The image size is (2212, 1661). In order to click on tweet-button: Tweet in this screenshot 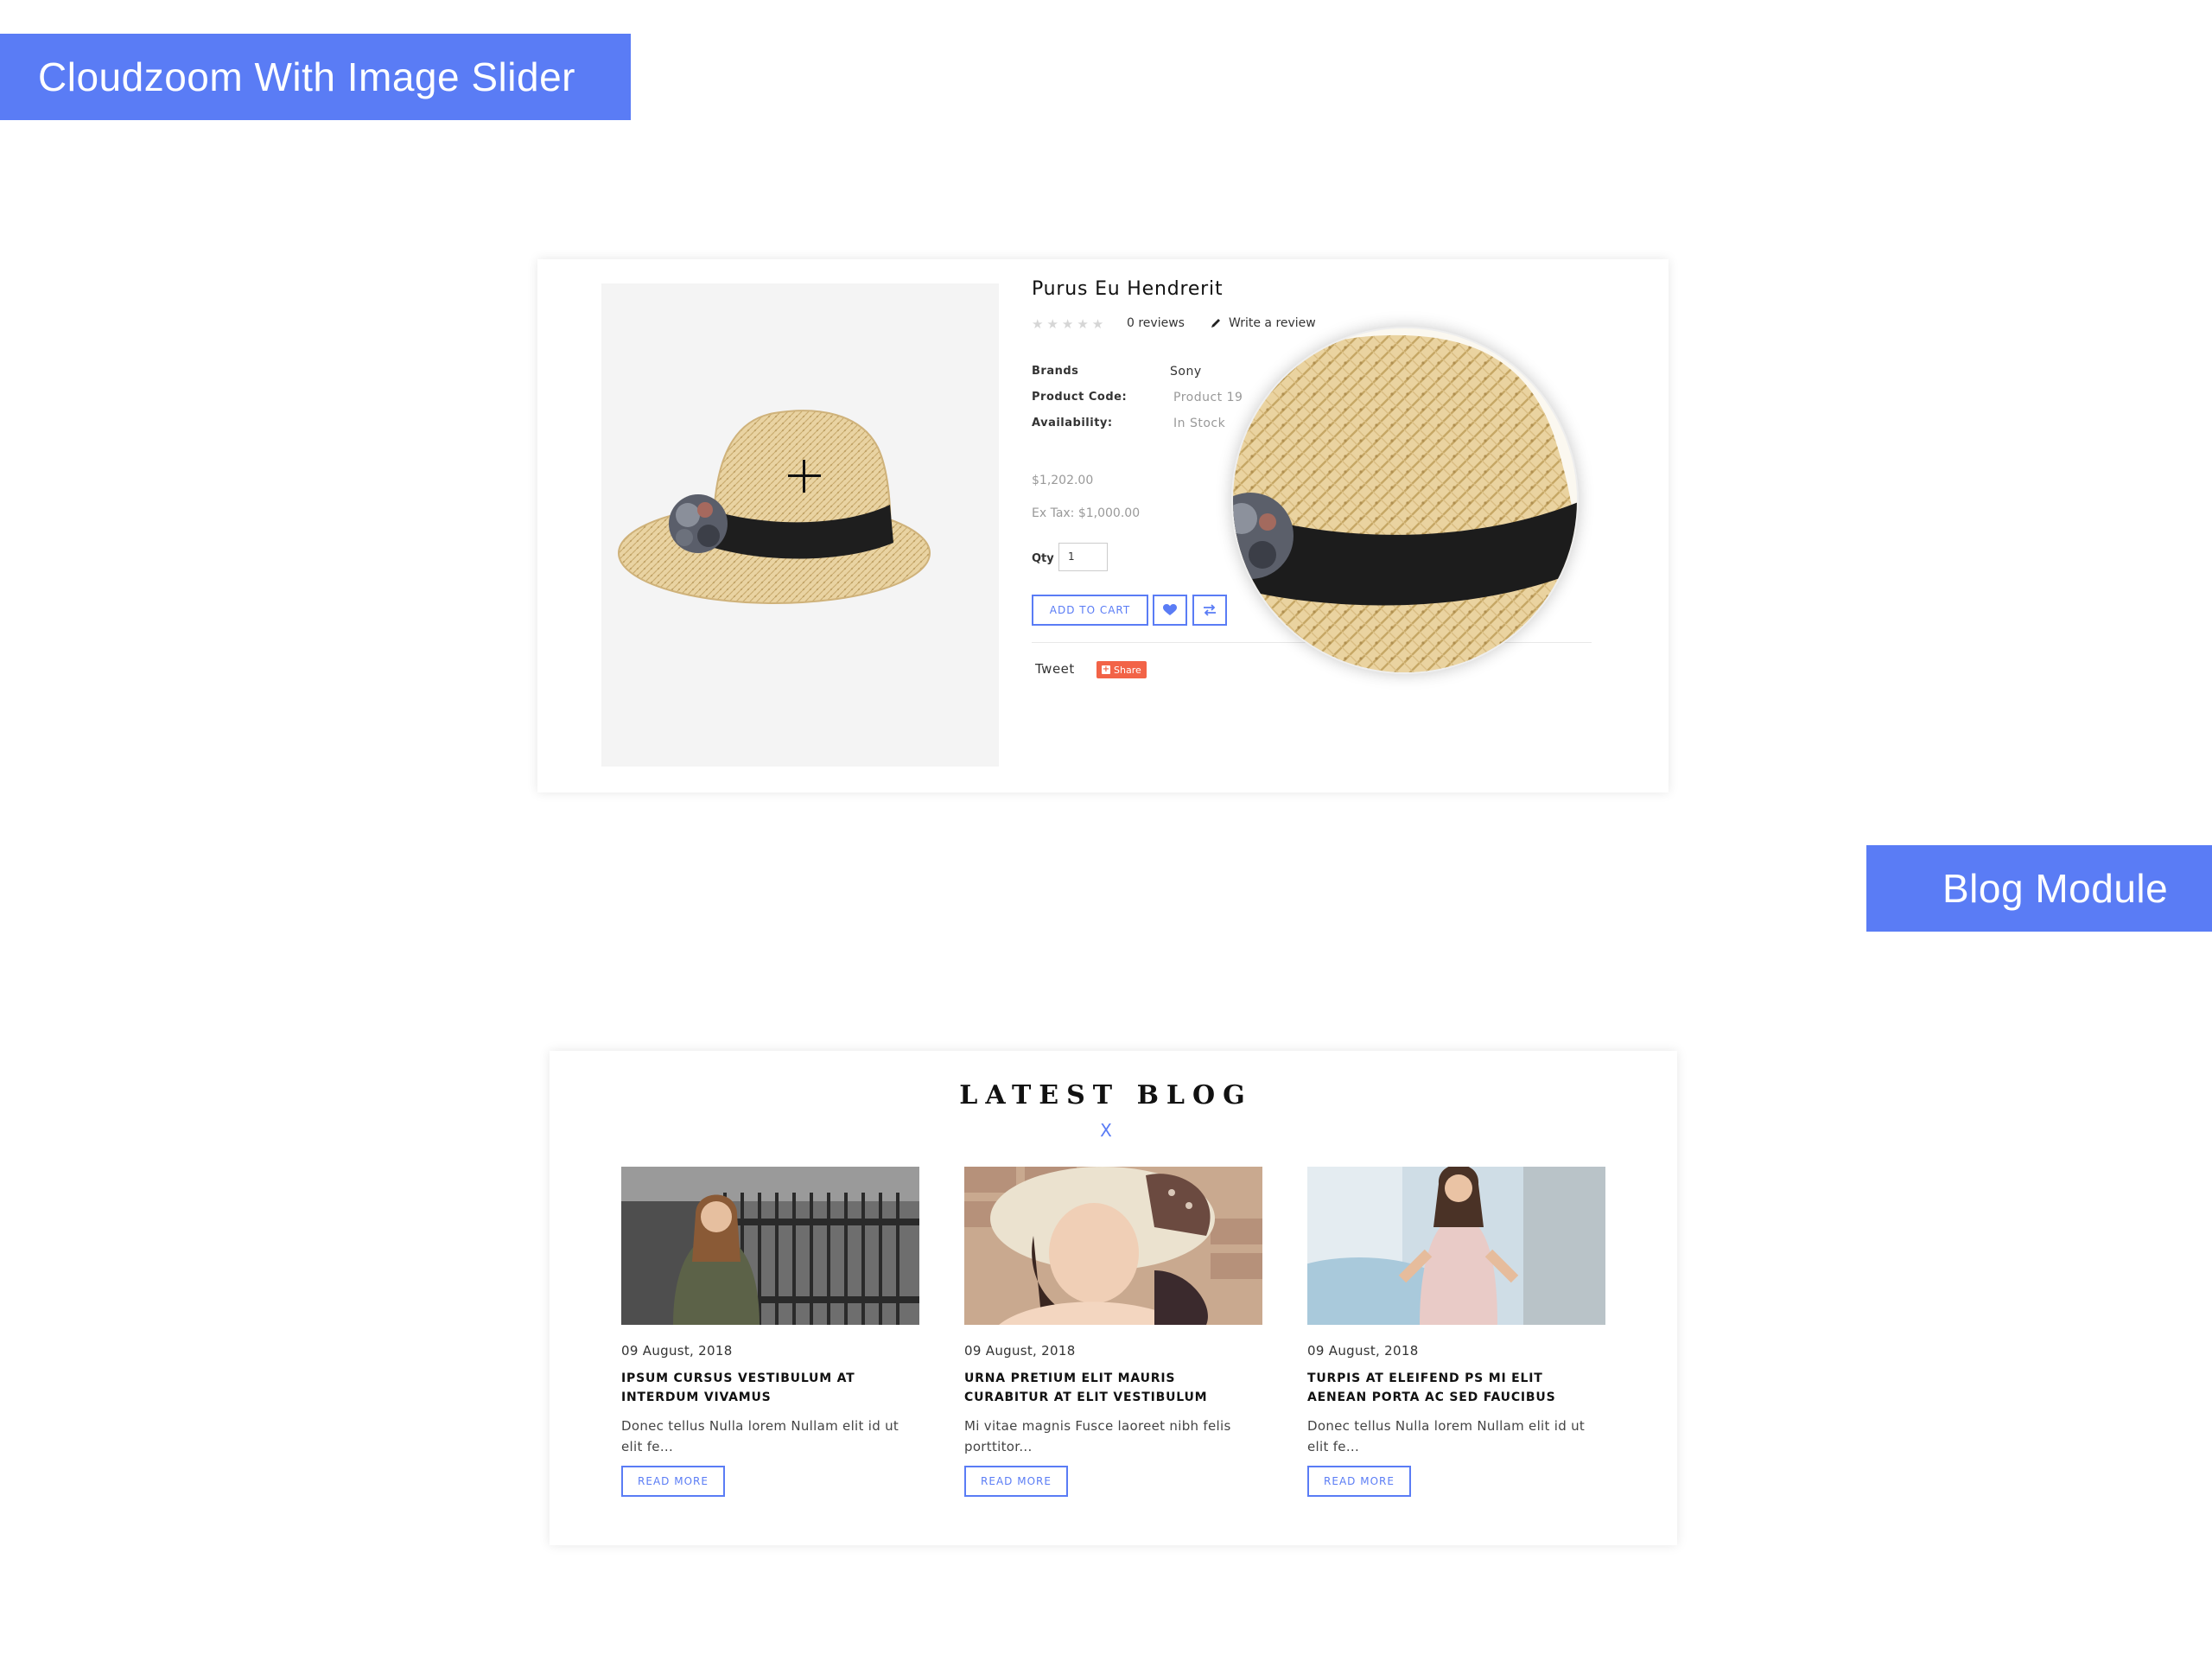, I will do `click(1055, 669)`.